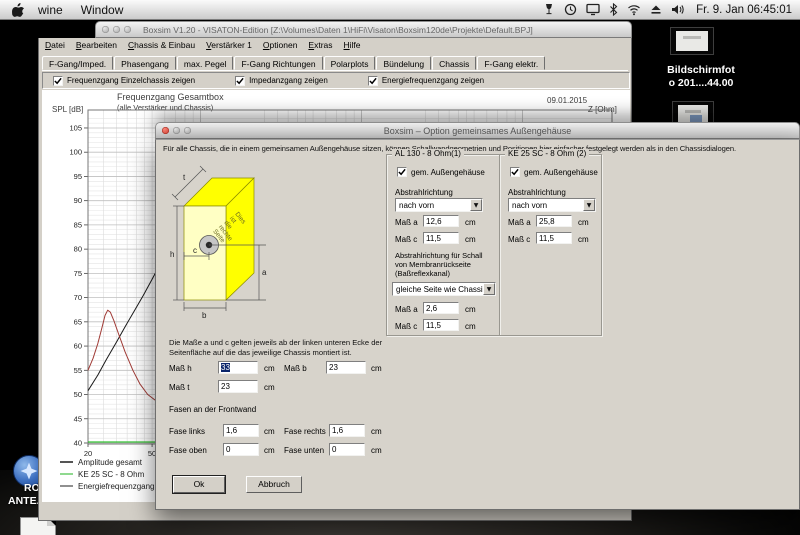 The width and height of the screenshot is (800, 535). I want to click on ke-mass-a-input: 25,8, so click(554, 221).